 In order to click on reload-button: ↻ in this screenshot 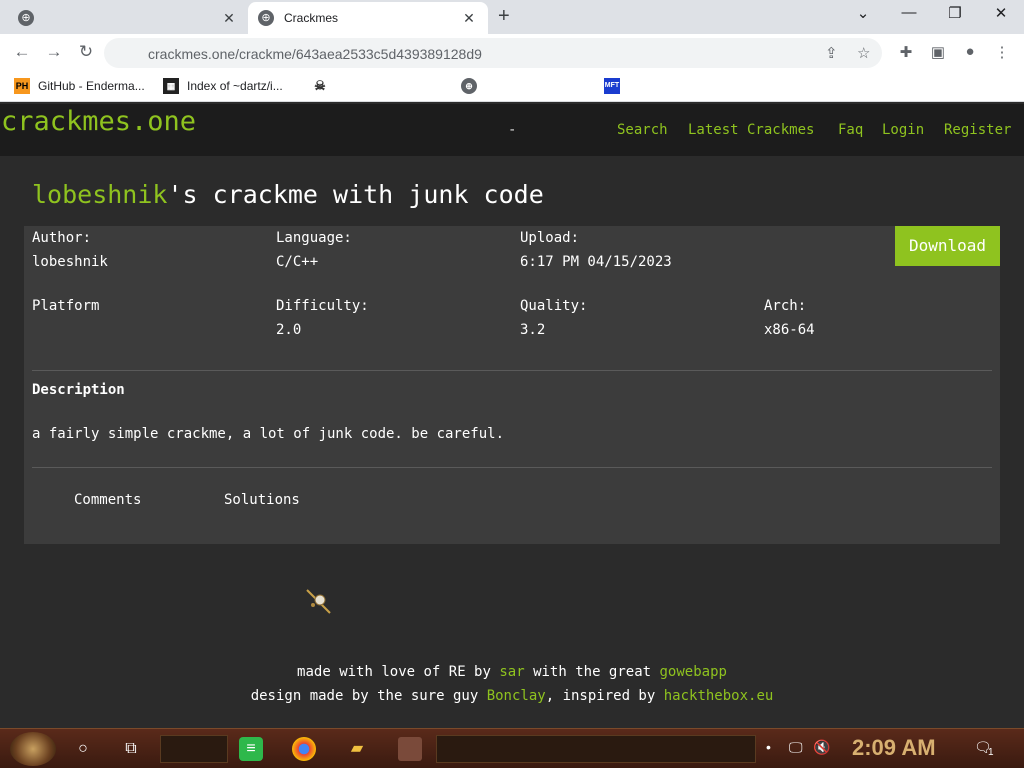, I will do `click(86, 52)`.